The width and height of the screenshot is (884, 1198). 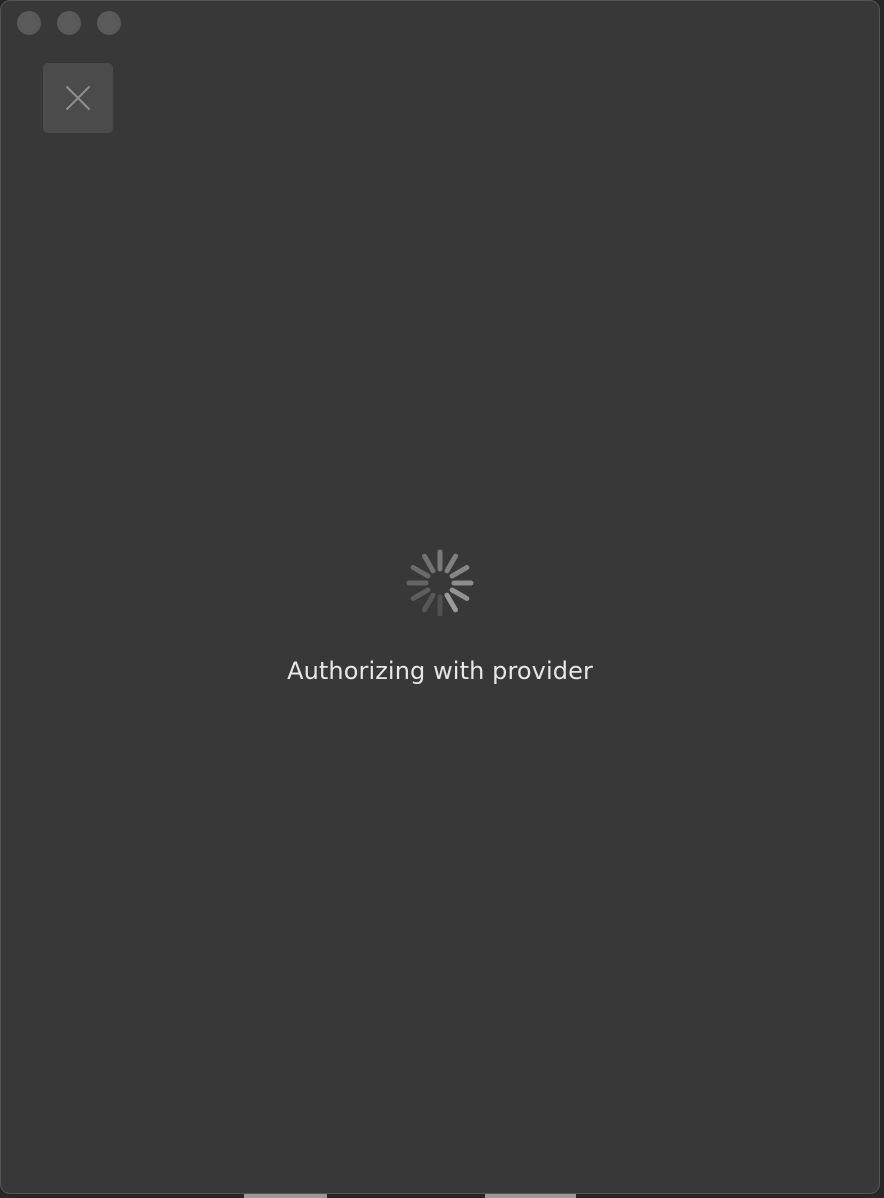 What do you see at coordinates (440, 583) in the screenshot?
I see `loading-spinner-icon` at bounding box center [440, 583].